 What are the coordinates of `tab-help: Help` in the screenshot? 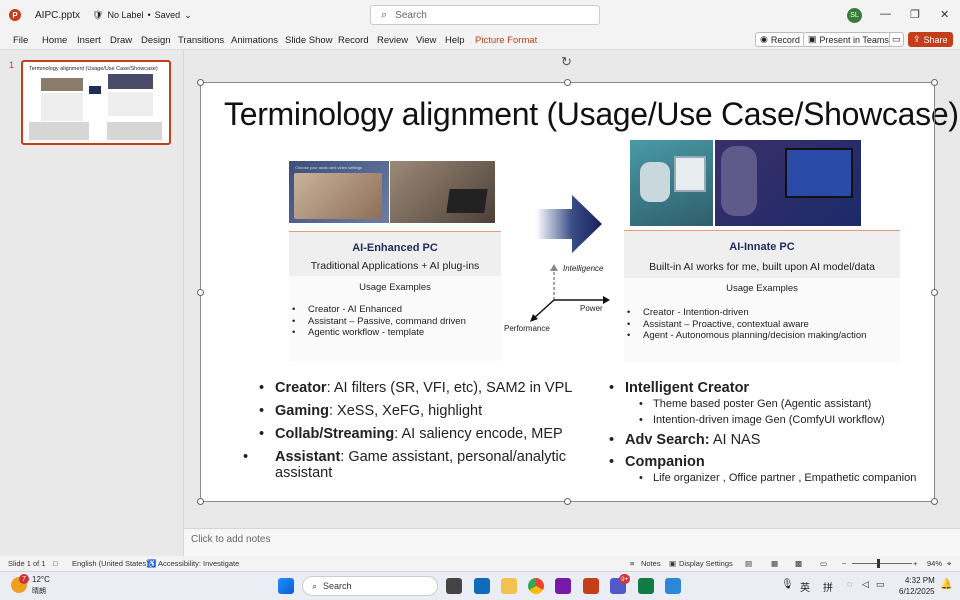 It's located at (455, 40).